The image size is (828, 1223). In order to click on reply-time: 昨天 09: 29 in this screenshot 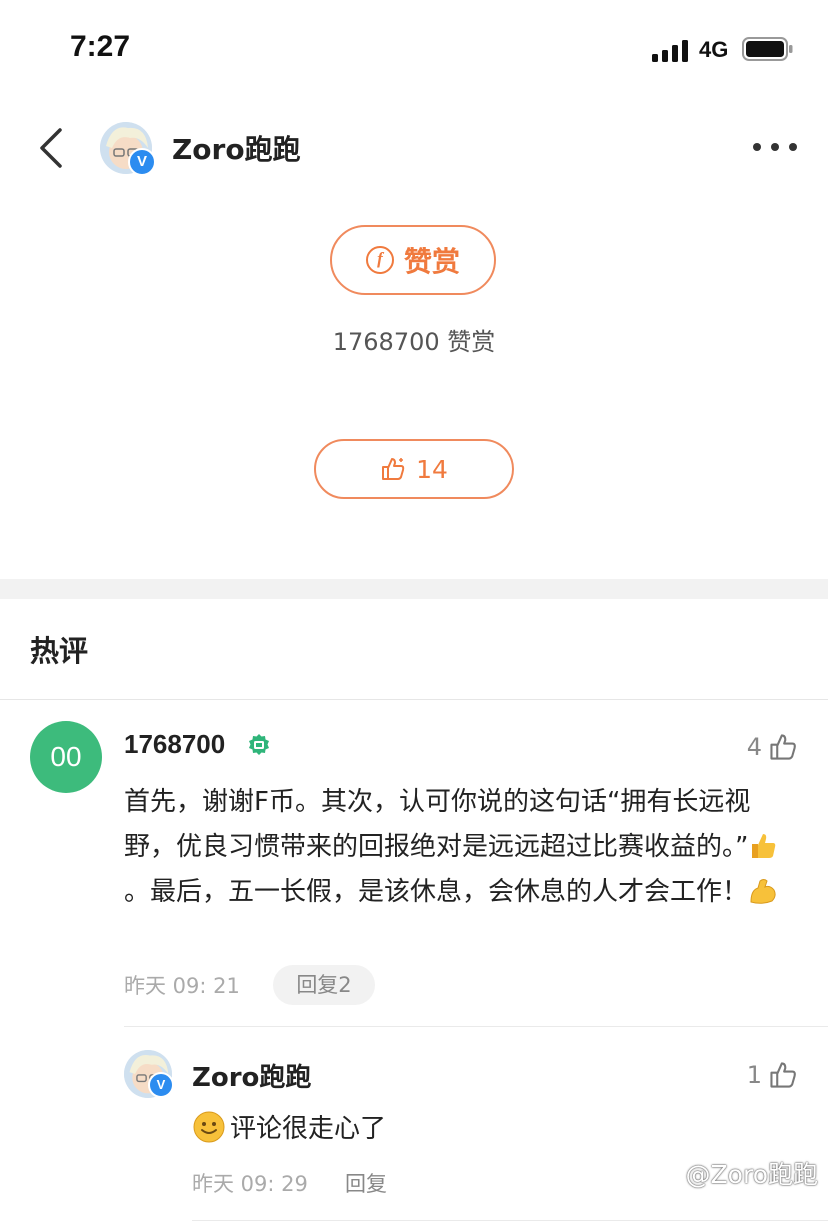, I will do `click(250, 1184)`.